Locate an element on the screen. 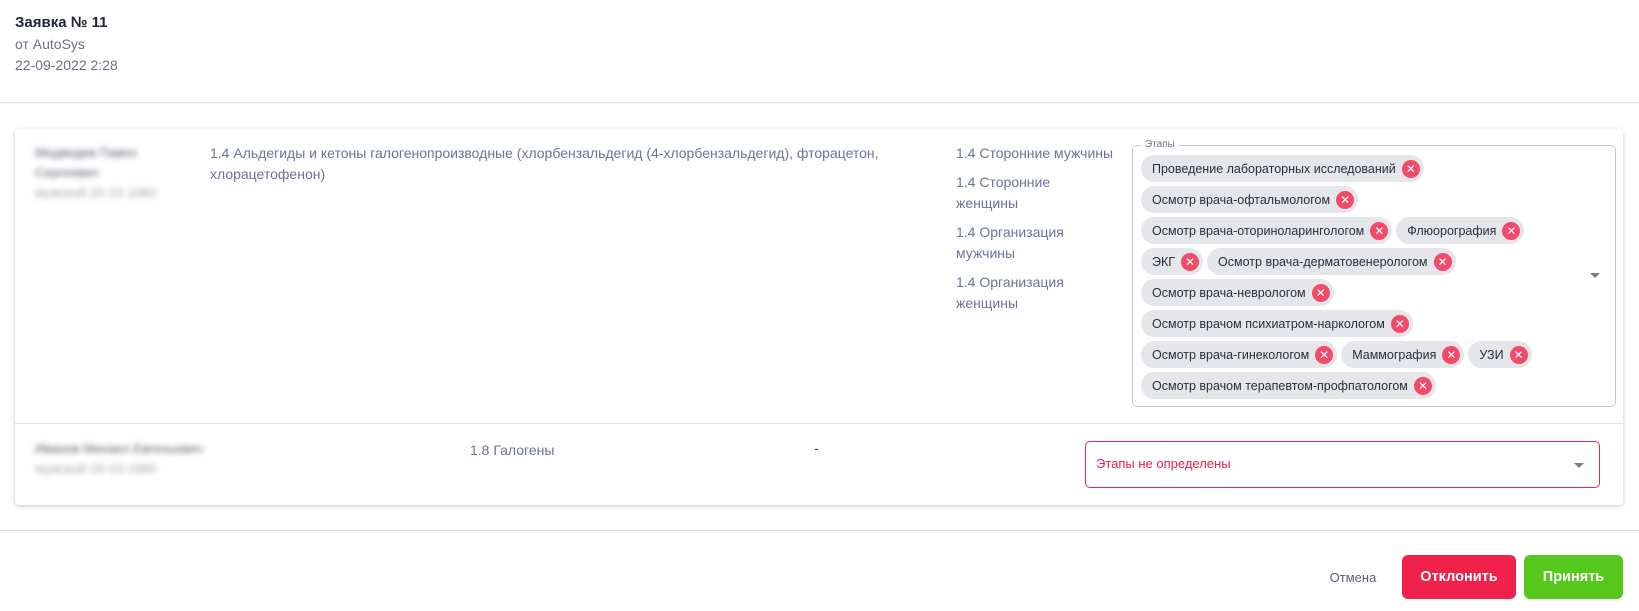 The width and height of the screenshot is (1639, 611). request-source: от AutoSys is located at coordinates (50, 44).